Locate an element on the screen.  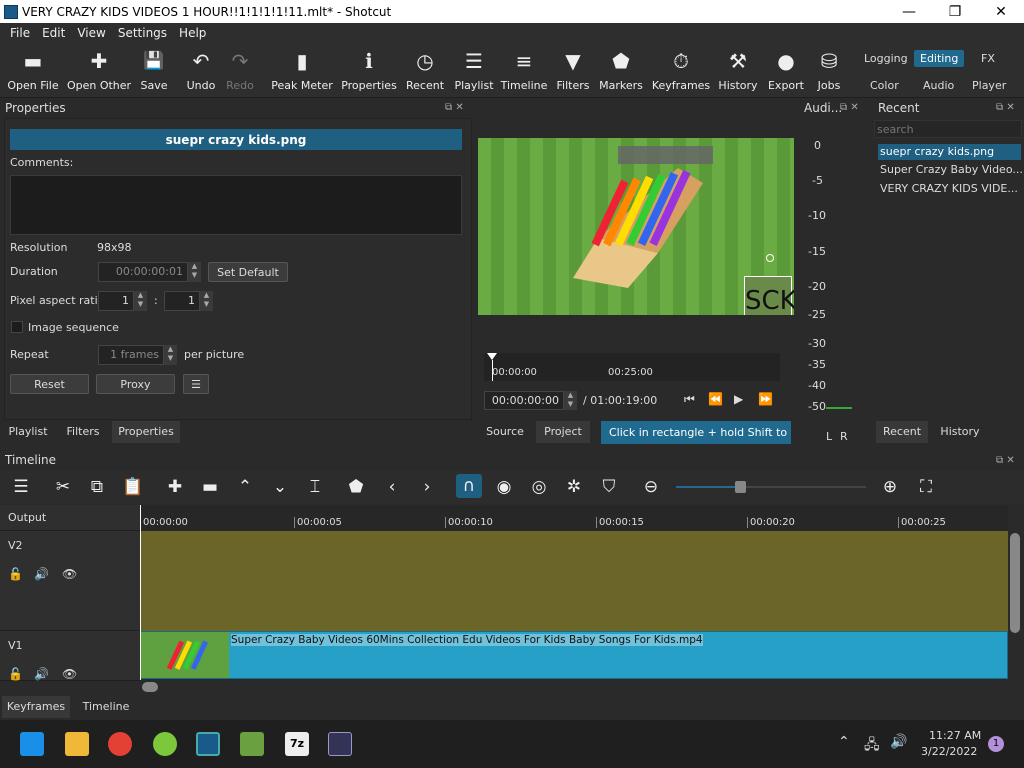
split-icon: ⌶ is located at coordinates (315, 487).